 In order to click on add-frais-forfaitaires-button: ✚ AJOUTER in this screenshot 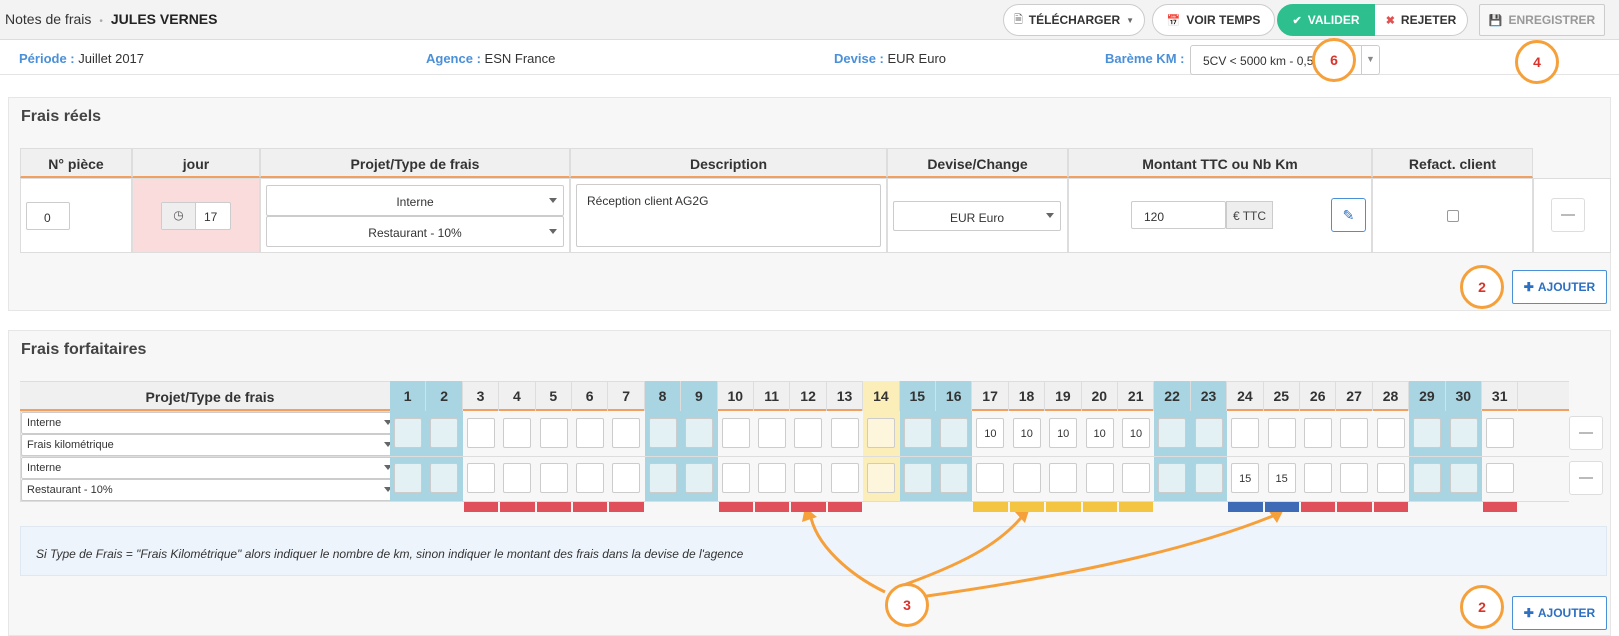, I will do `click(1559, 613)`.